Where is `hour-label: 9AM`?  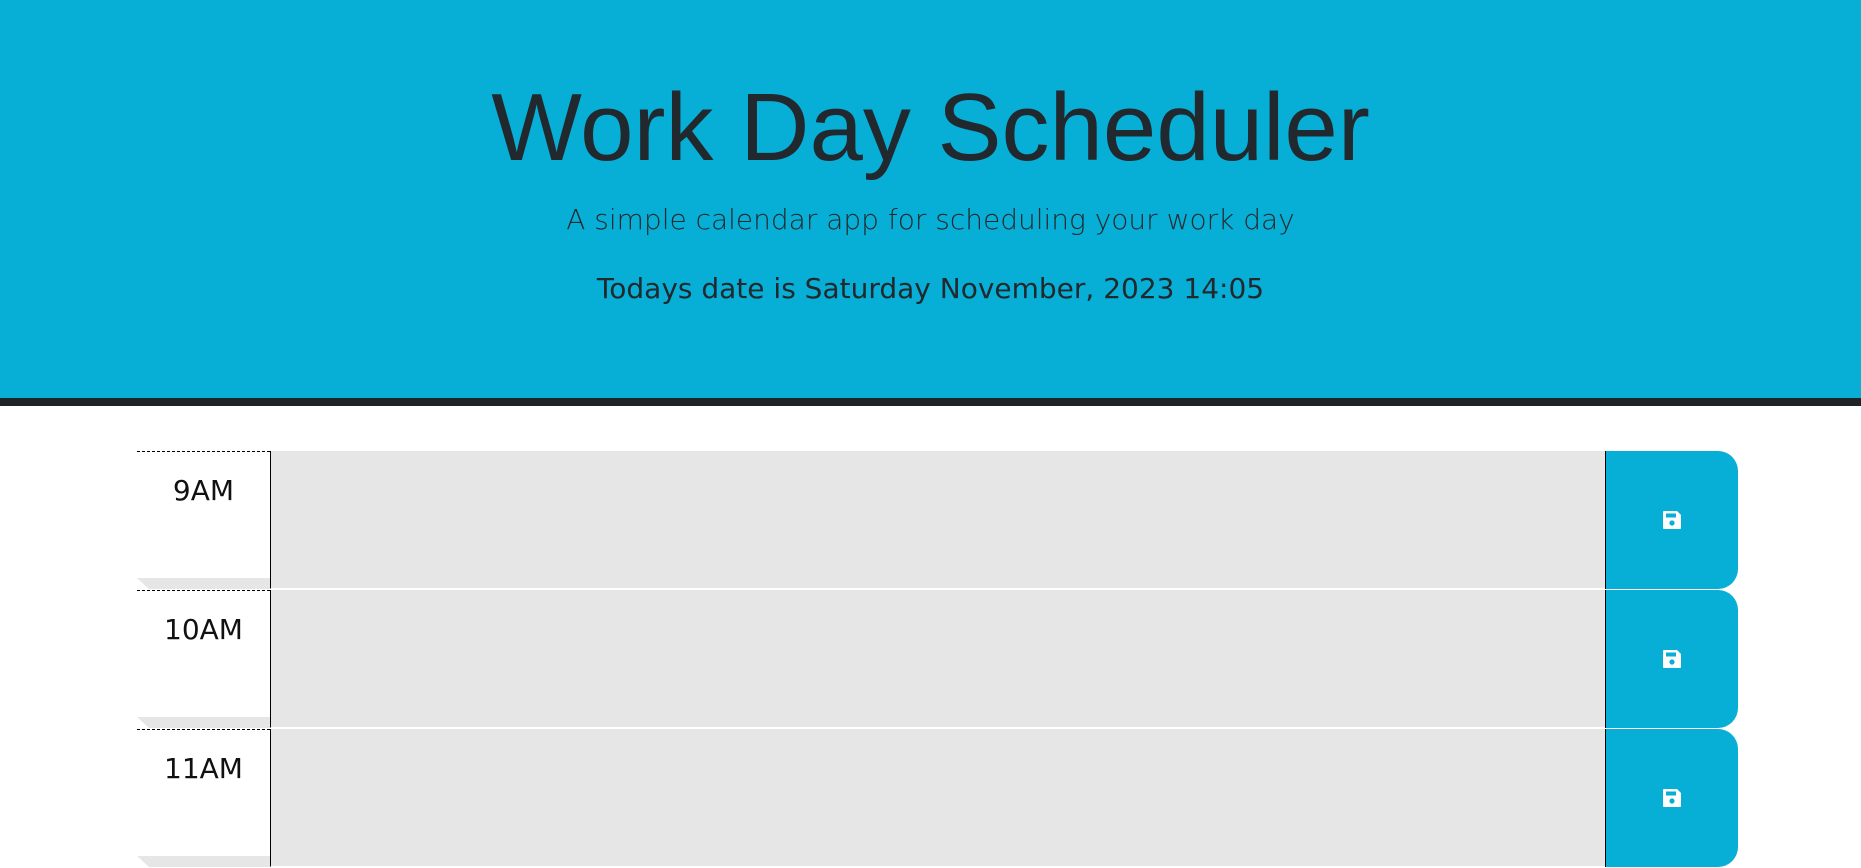
hour-label: 9AM is located at coordinates (203, 520).